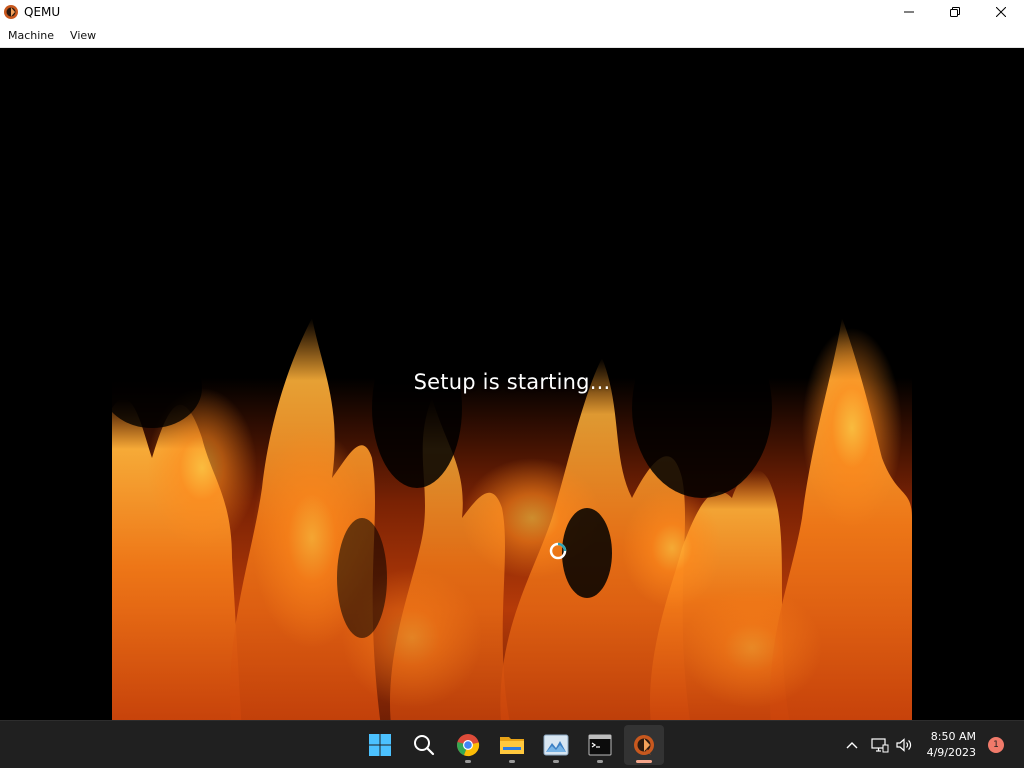 Image resolution: width=1024 pixels, height=768 pixels. Describe the element at coordinates (558, 551) in the screenshot. I see `loading-spinner-icon` at that location.